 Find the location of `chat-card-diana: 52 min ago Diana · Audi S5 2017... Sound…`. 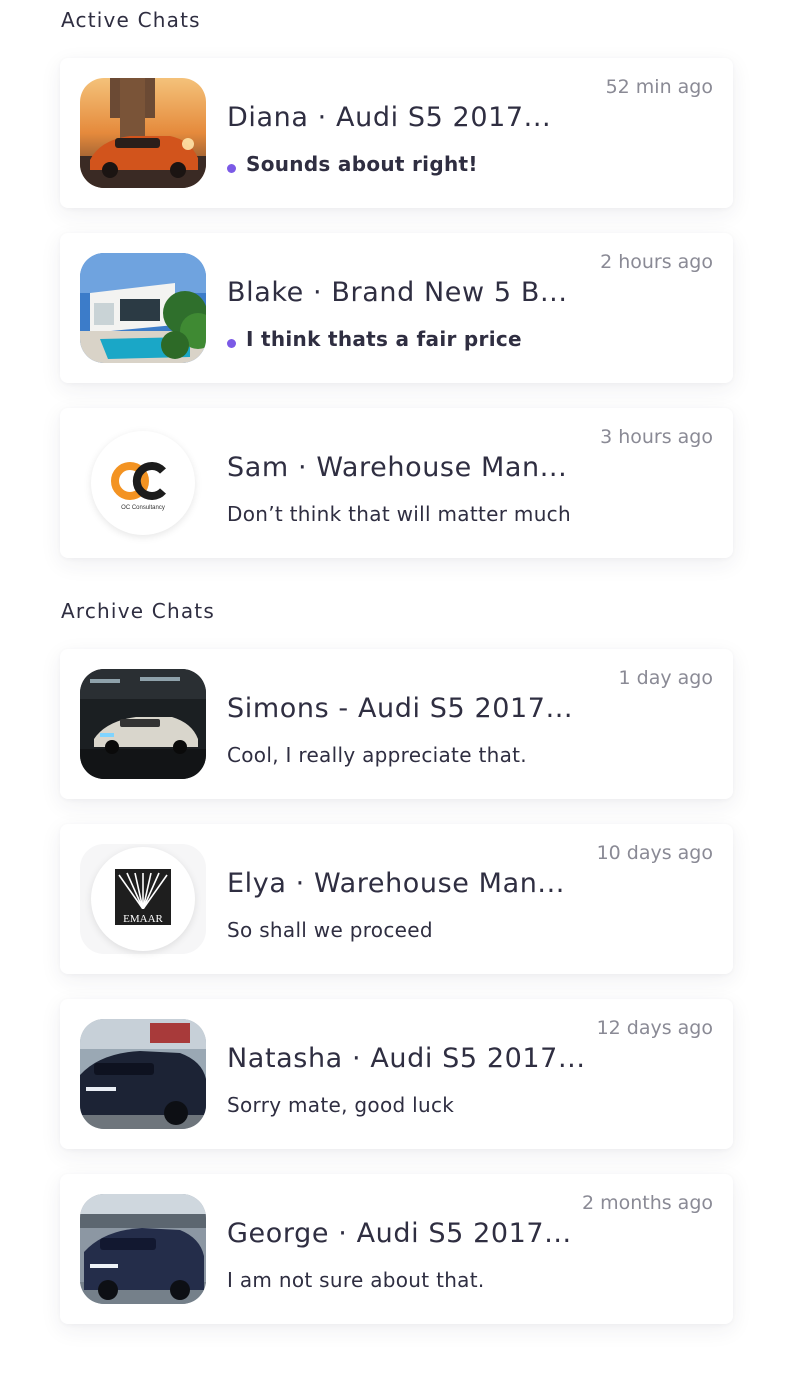

chat-card-diana: 52 min ago Diana · Audi S5 2017... Sound… is located at coordinates (396, 133).